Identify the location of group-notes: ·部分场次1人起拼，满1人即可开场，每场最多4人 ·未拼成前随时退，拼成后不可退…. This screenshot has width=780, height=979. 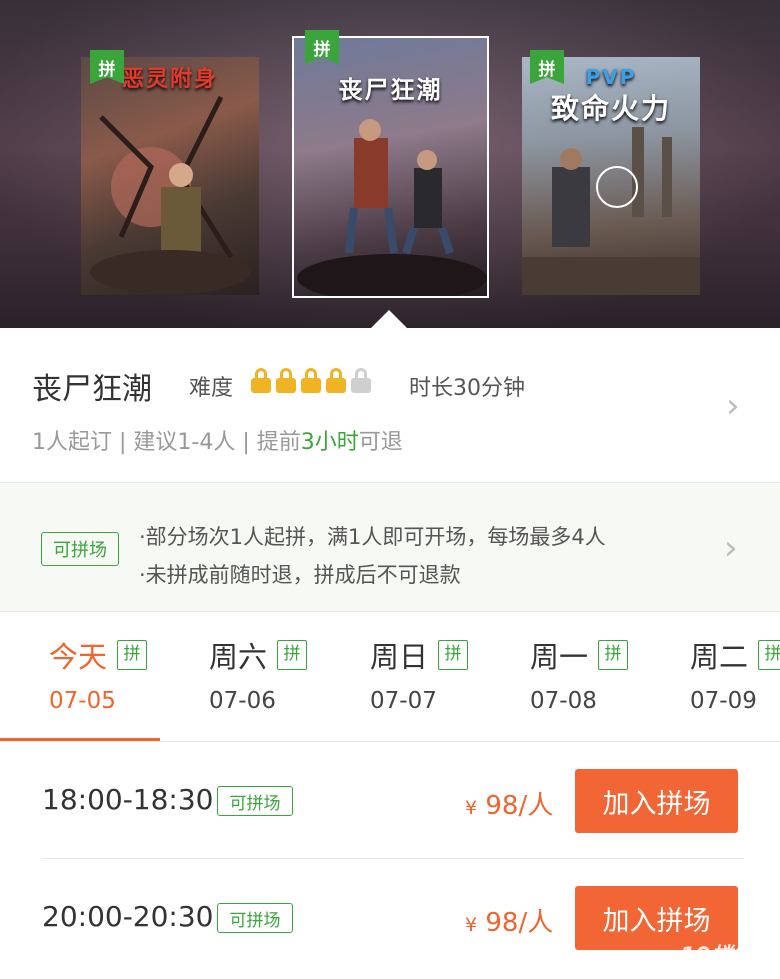
(372, 556).